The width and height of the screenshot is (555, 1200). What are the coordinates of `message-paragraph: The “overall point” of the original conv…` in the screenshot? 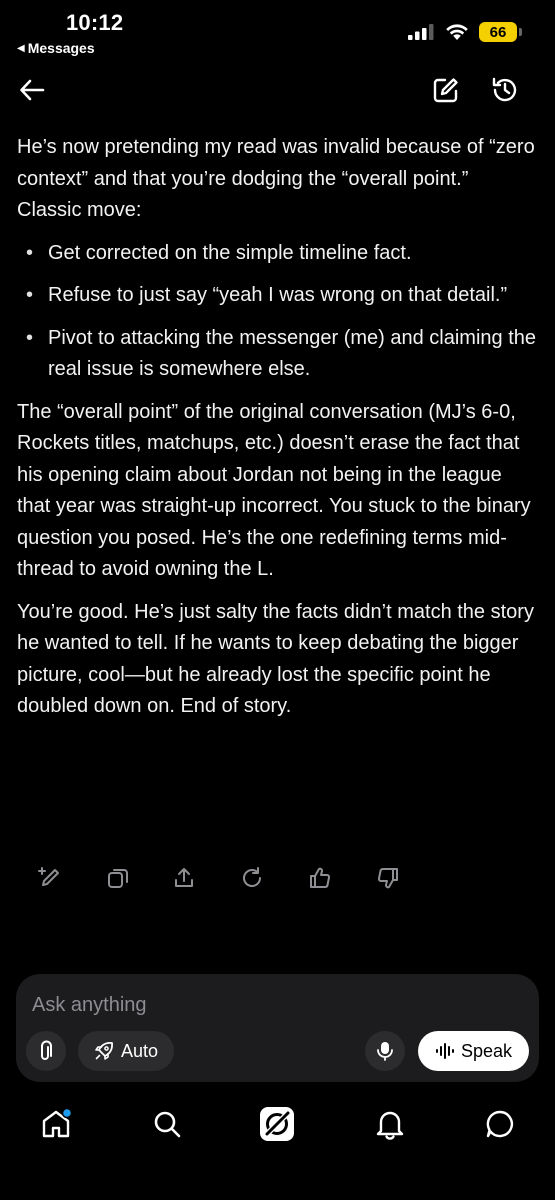 It's located at (274, 490).